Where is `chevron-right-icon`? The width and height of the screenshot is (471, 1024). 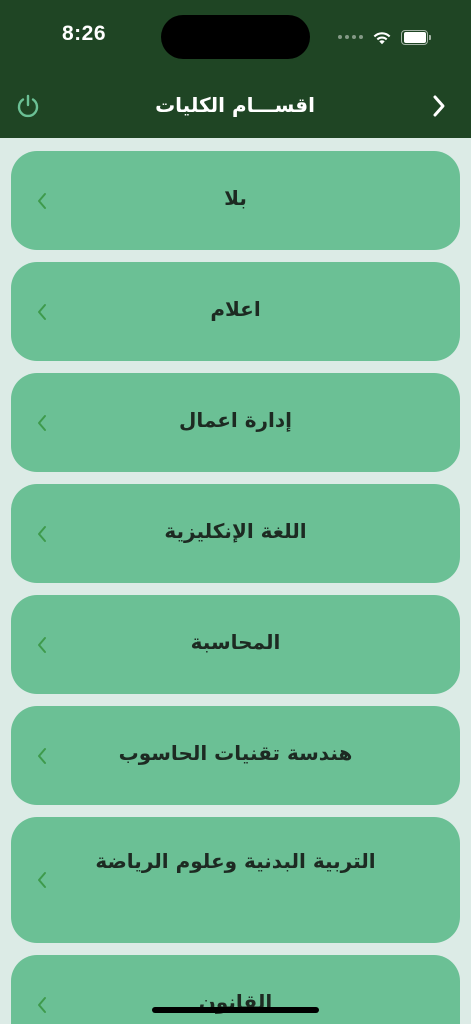
chevron-right-icon is located at coordinates (439, 106).